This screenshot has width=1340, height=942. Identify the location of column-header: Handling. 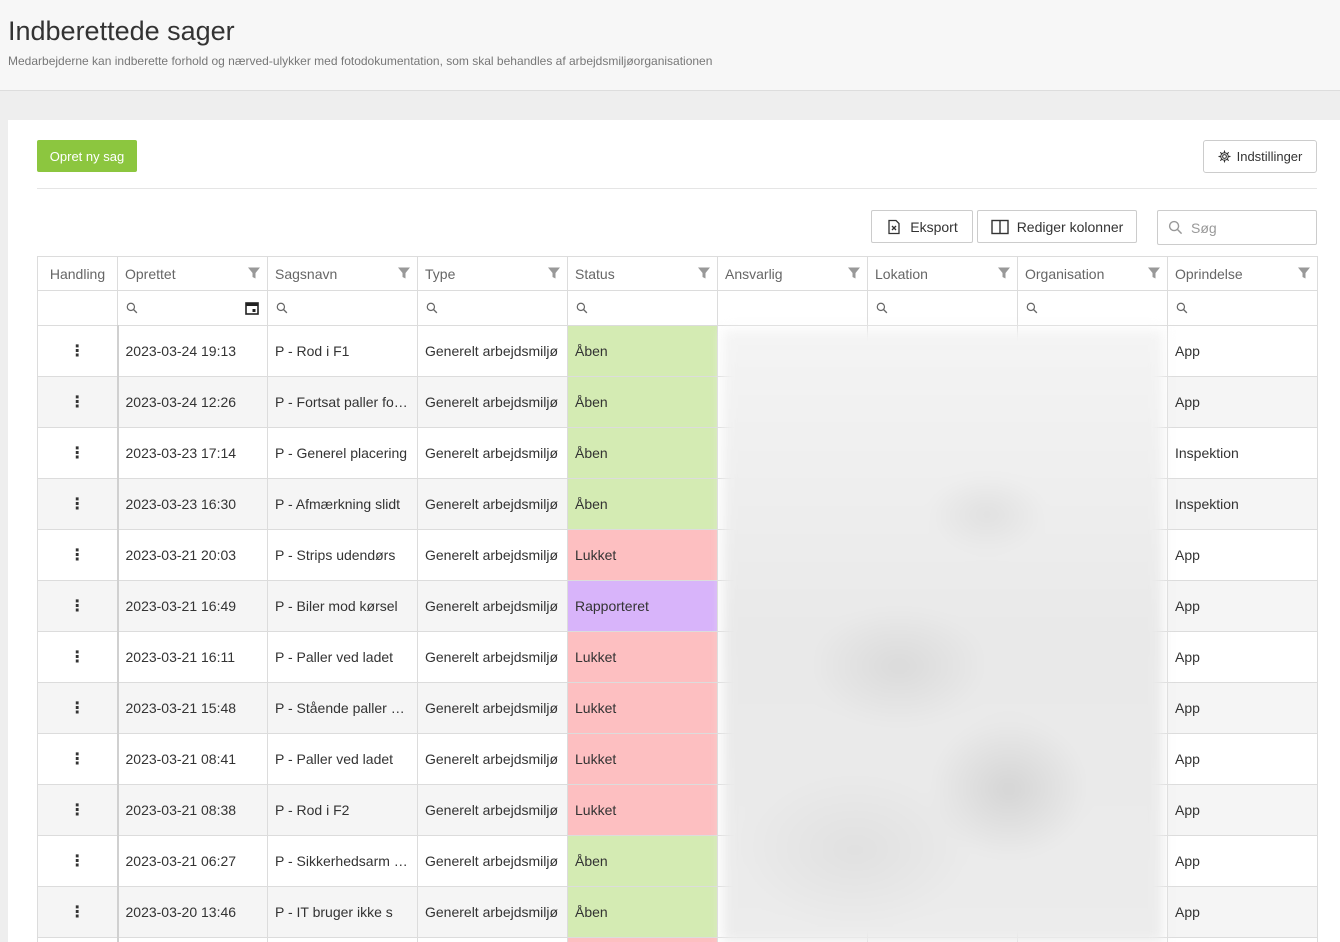
(77, 273).